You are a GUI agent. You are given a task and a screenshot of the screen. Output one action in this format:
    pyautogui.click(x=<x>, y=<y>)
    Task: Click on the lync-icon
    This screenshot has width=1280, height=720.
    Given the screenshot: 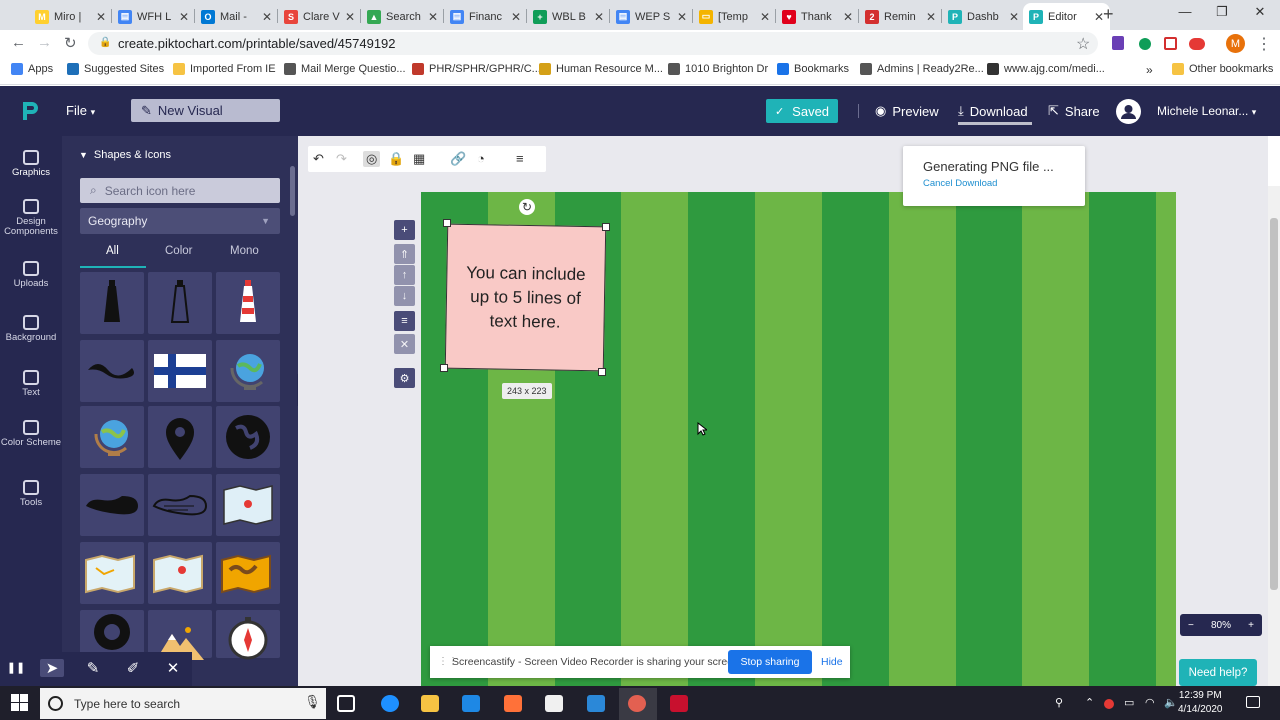 What is the action you would take?
    pyautogui.click(x=471, y=703)
    